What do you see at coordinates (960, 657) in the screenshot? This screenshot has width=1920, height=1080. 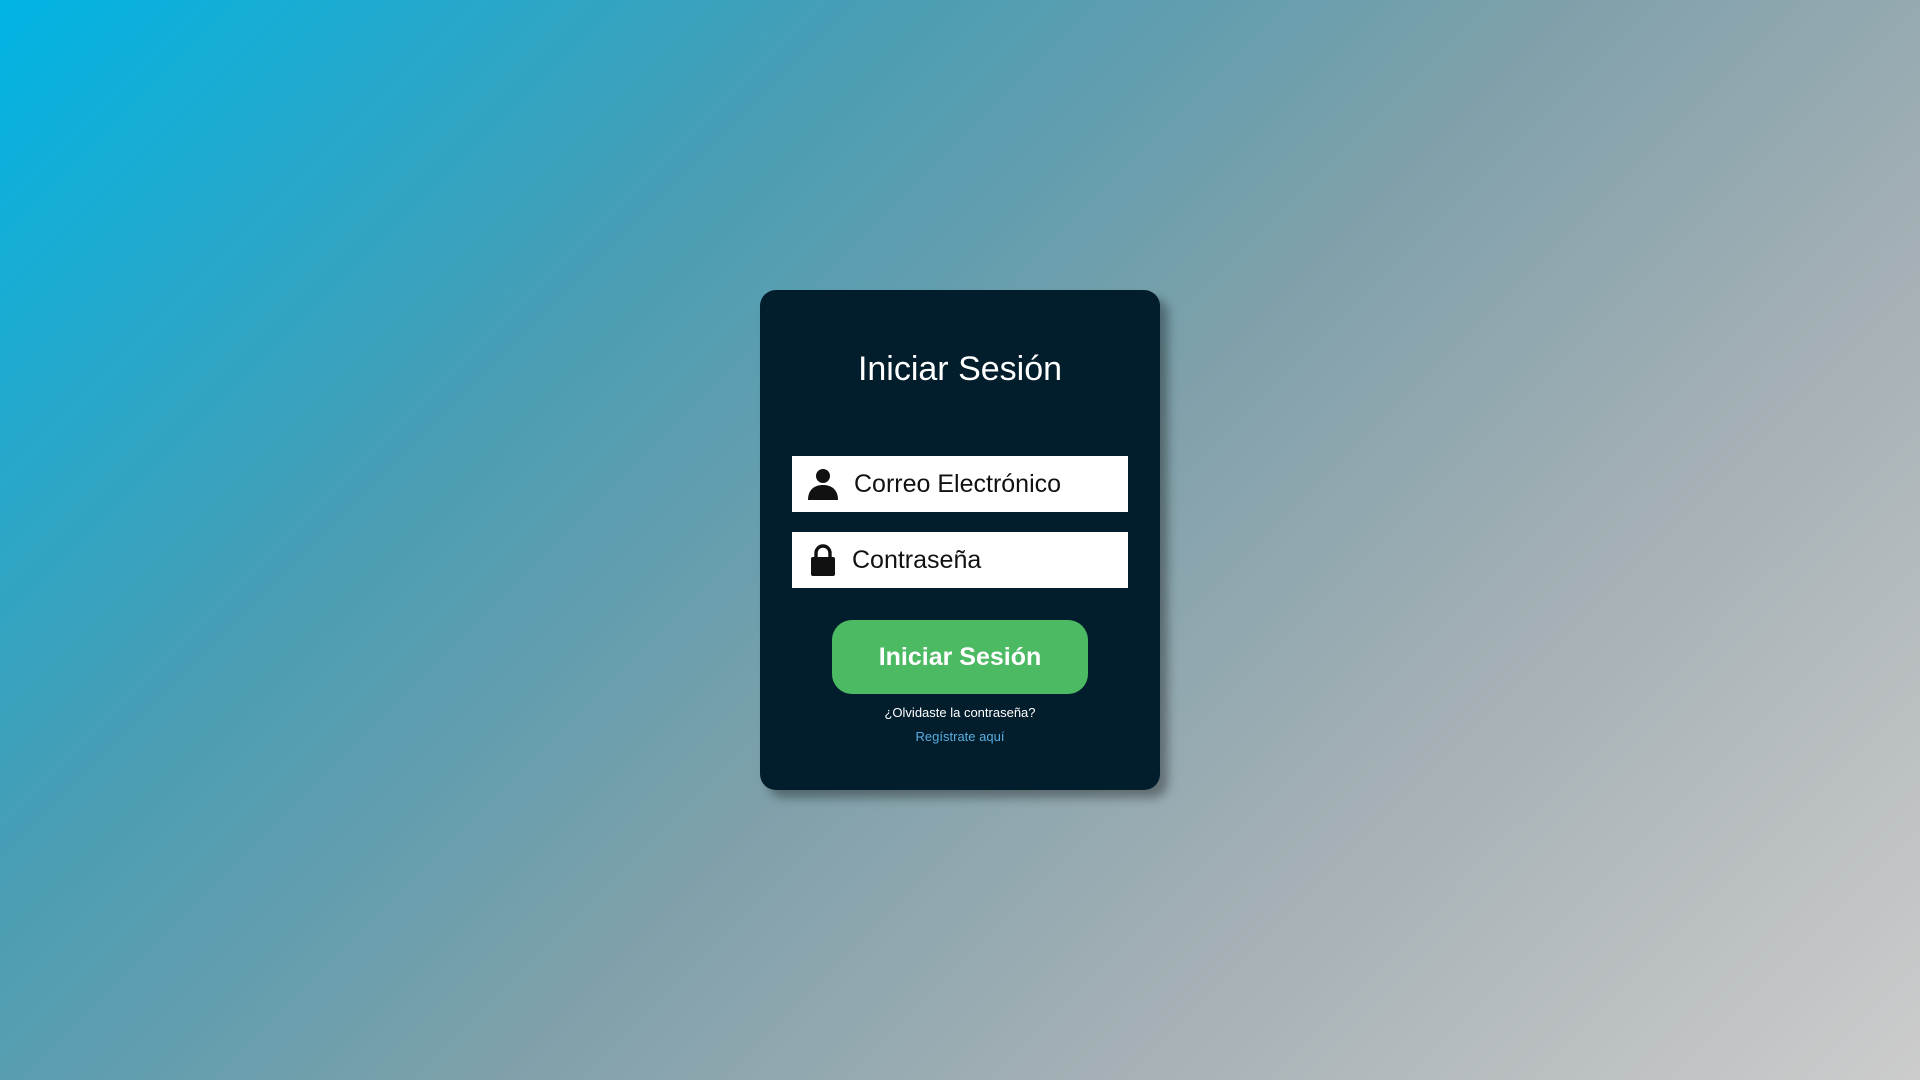 I see `login-button: Iniciar Sesión` at bounding box center [960, 657].